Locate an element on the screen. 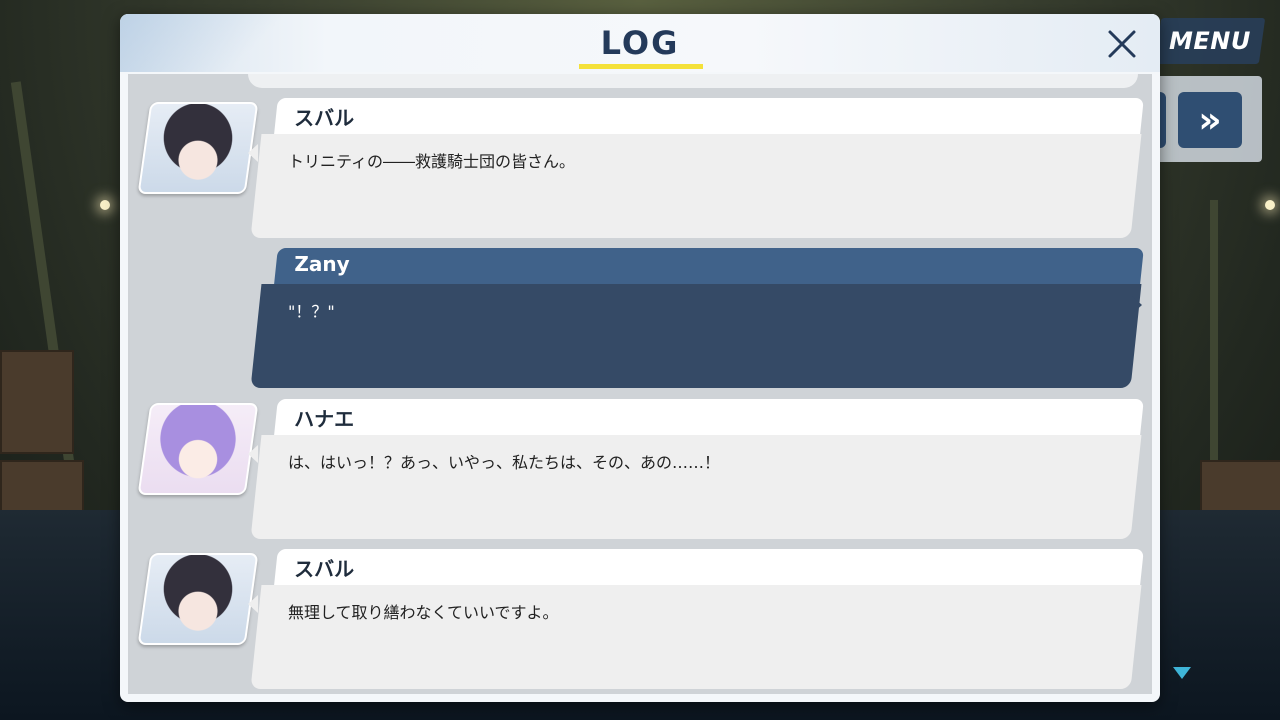 This screenshot has width=1280, height=720. menu-button: MENU is located at coordinates (1210, 41).